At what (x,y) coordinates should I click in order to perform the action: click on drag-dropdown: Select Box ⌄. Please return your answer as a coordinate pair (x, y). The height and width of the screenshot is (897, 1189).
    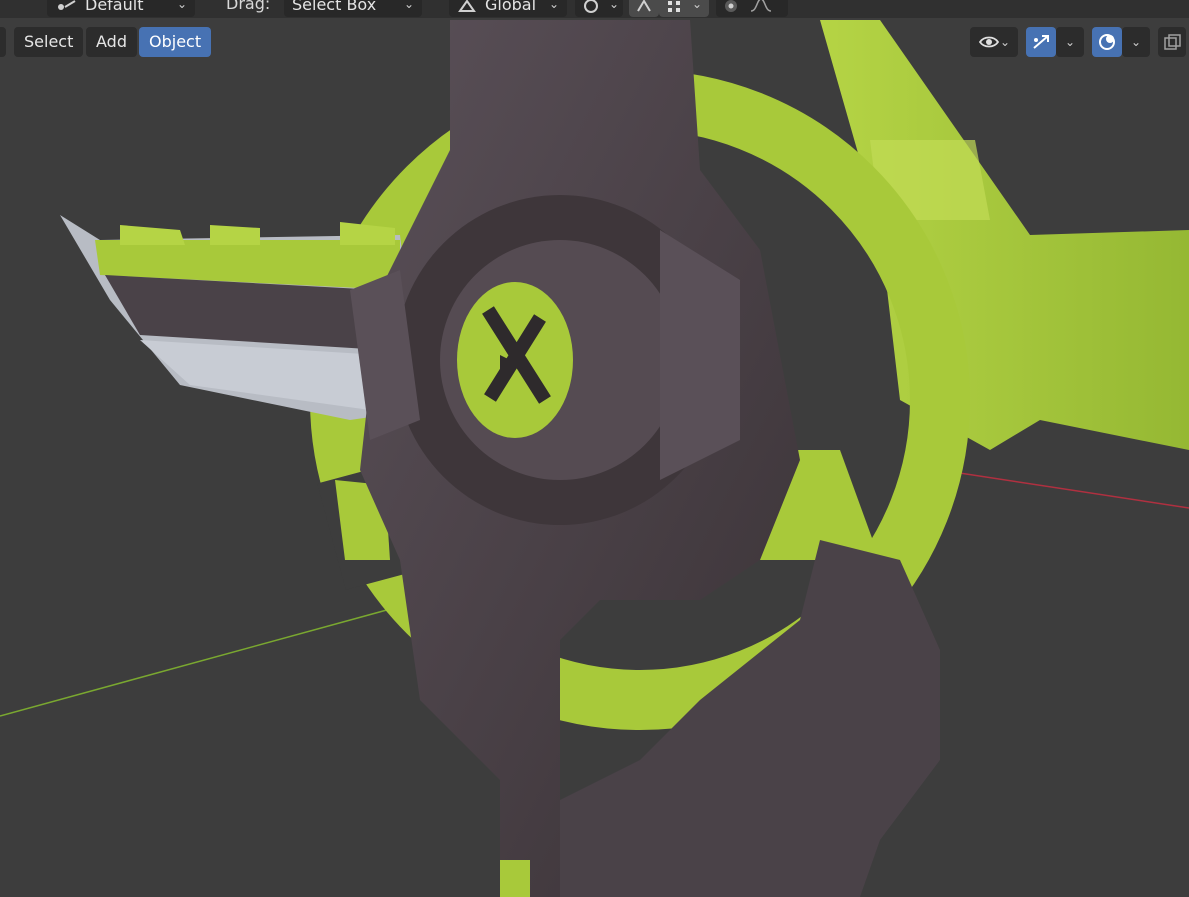
    Looking at the image, I should click on (353, 8).